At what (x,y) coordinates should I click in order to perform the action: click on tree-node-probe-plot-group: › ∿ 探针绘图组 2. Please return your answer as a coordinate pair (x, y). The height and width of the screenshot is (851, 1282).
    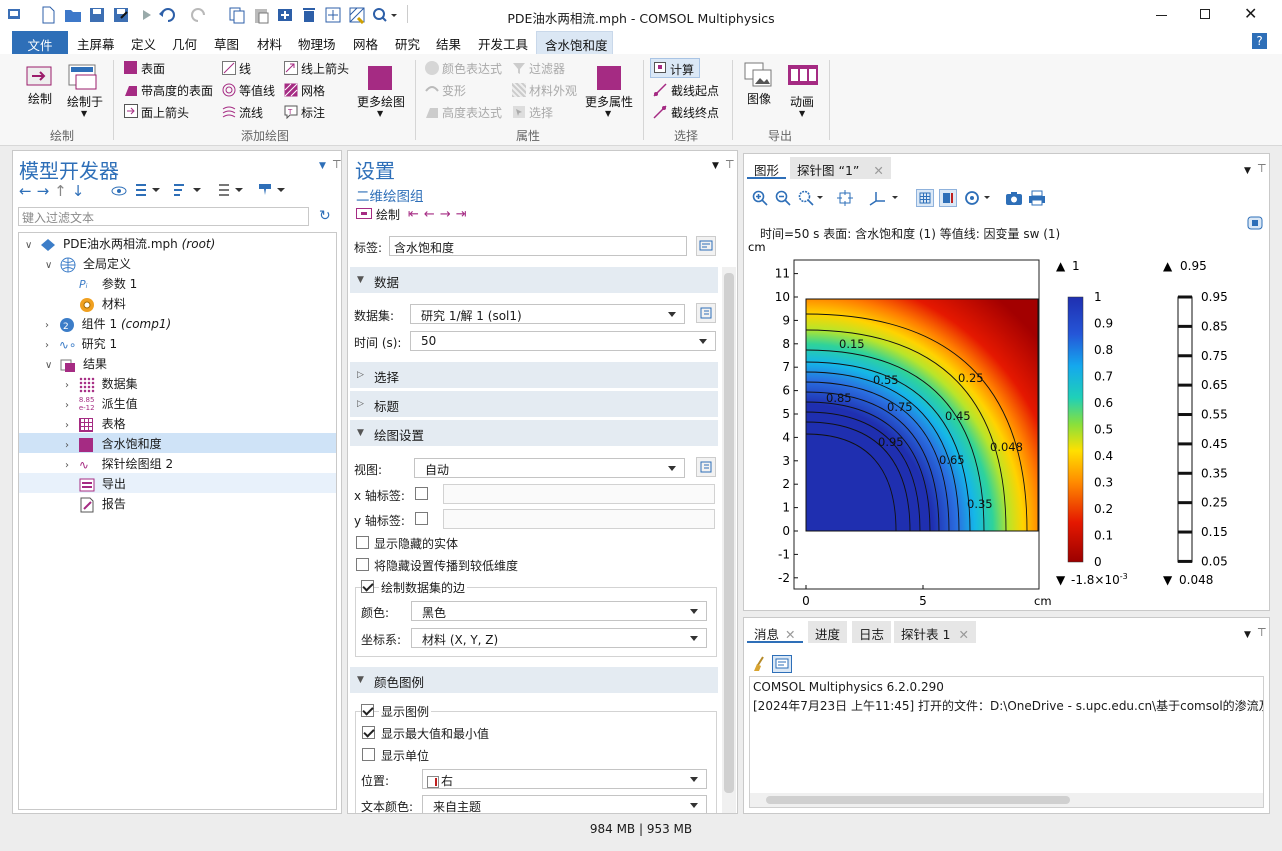
    Looking at the image, I should click on (119, 465).